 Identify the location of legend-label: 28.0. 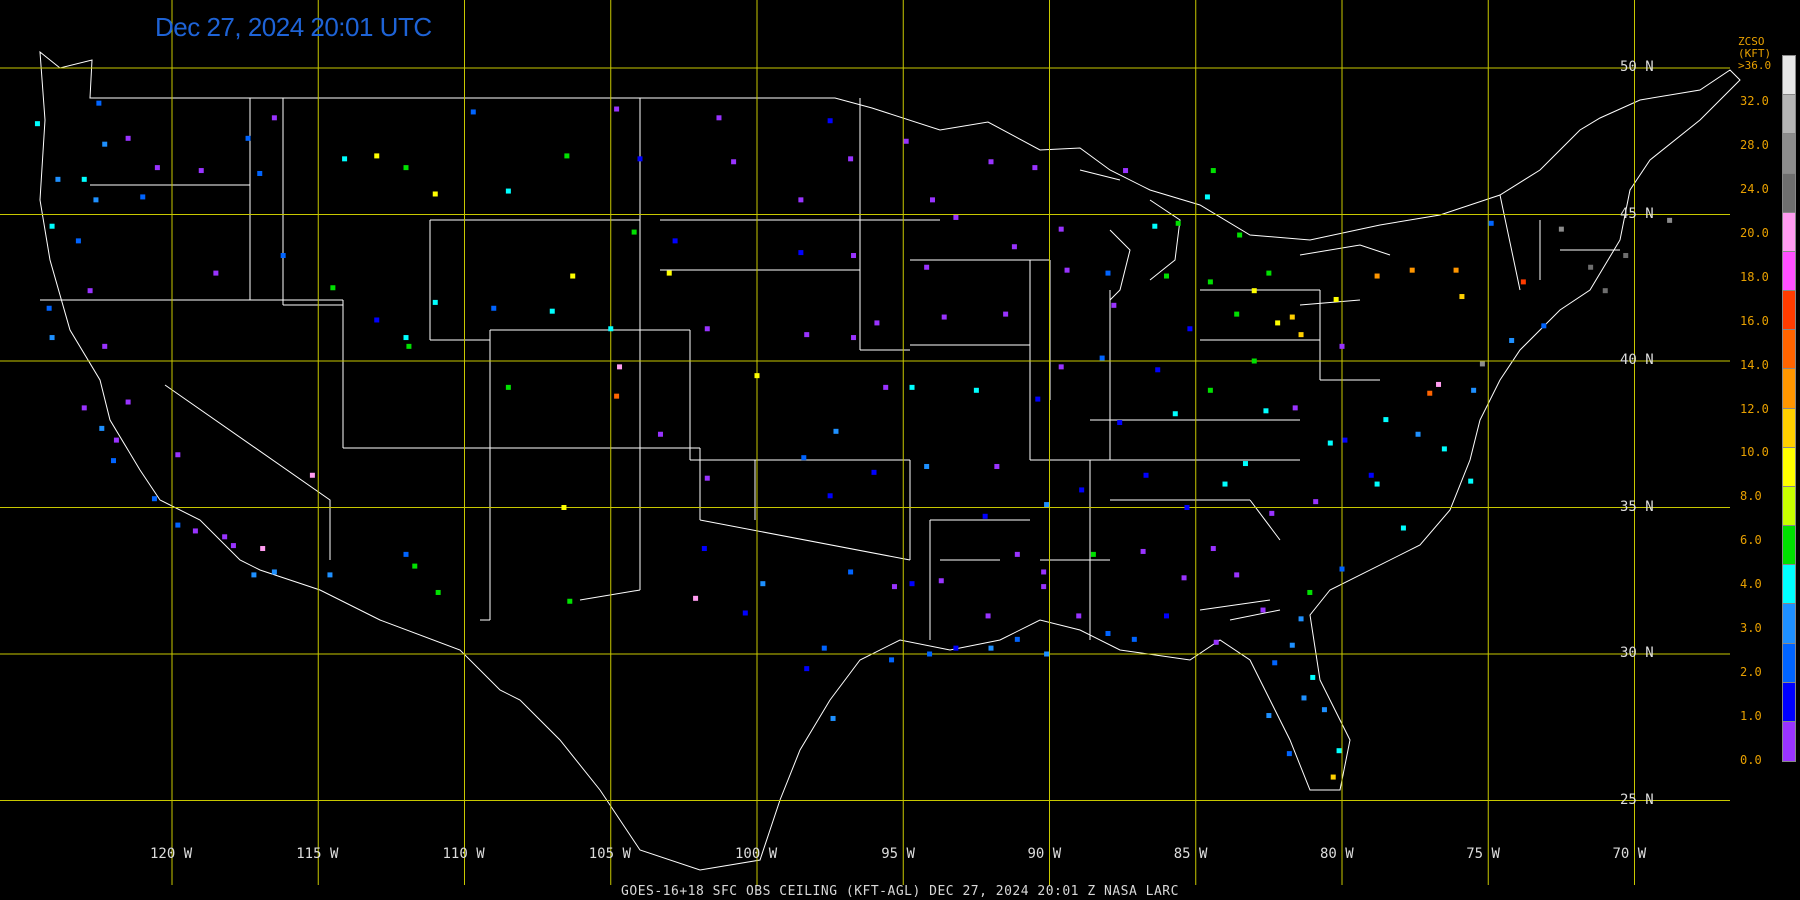
(1754, 144).